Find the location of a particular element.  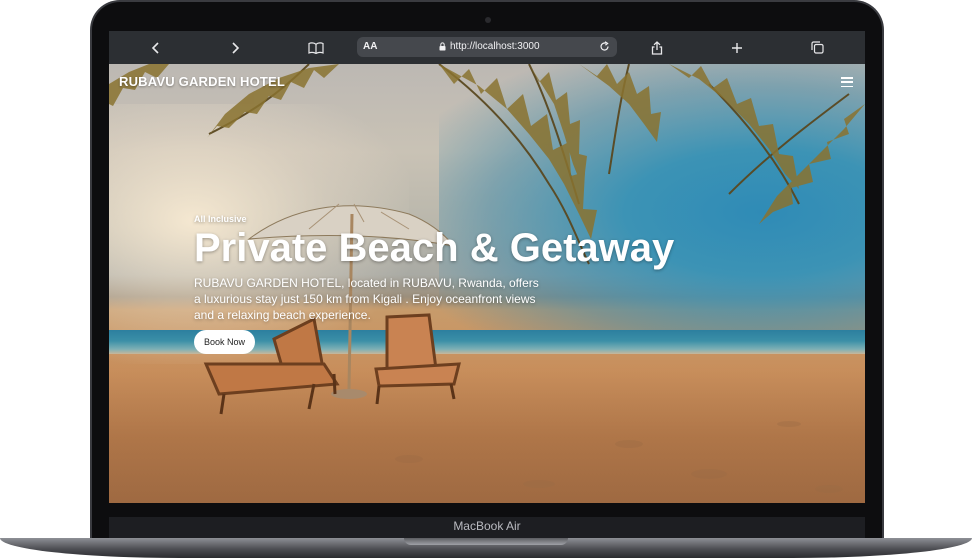

tabs-overview-button is located at coordinates (817, 47).